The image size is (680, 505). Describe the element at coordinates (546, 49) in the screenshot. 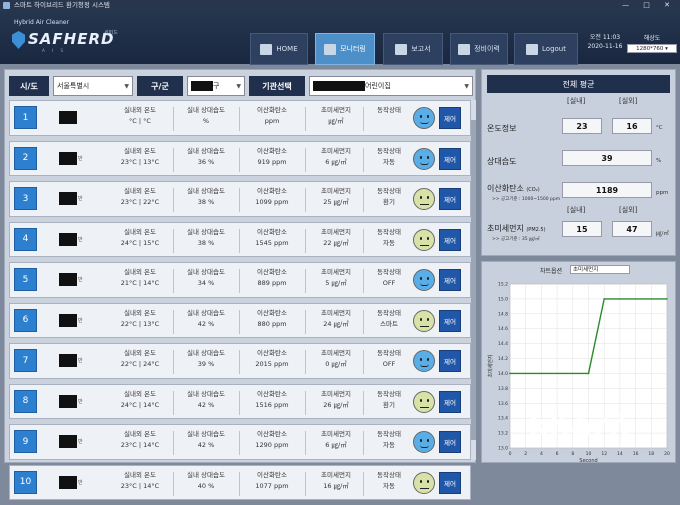

I see `nav-logout-button: Logout` at that location.